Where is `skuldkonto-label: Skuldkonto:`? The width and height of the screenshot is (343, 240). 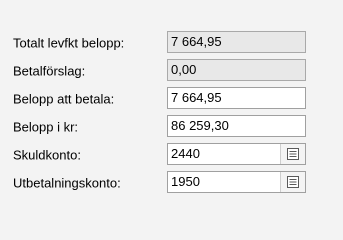 skuldkonto-label: Skuldkonto: is located at coordinates (47, 155).